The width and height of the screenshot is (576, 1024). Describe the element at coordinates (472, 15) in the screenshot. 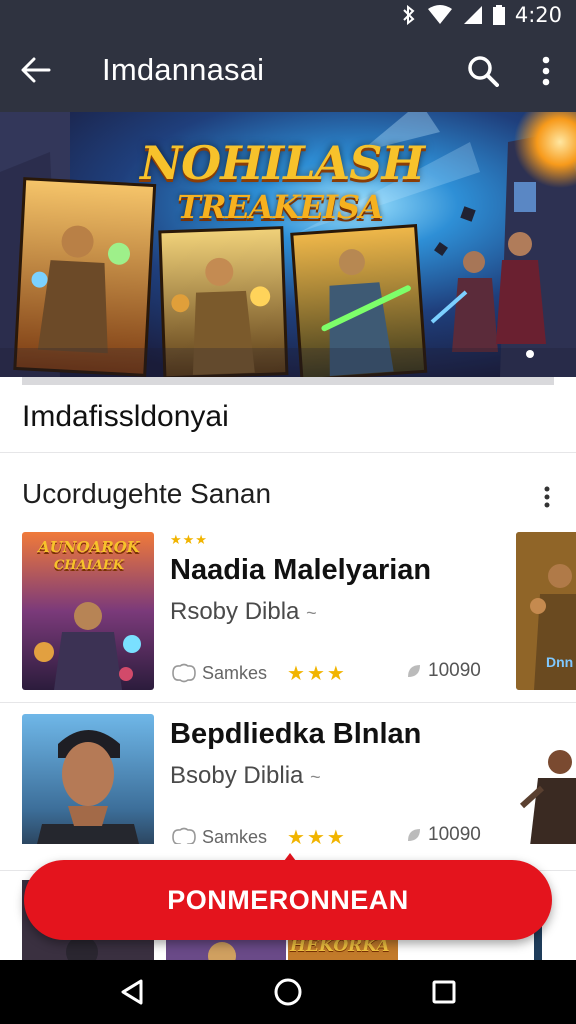

I see `signal-icon` at that location.